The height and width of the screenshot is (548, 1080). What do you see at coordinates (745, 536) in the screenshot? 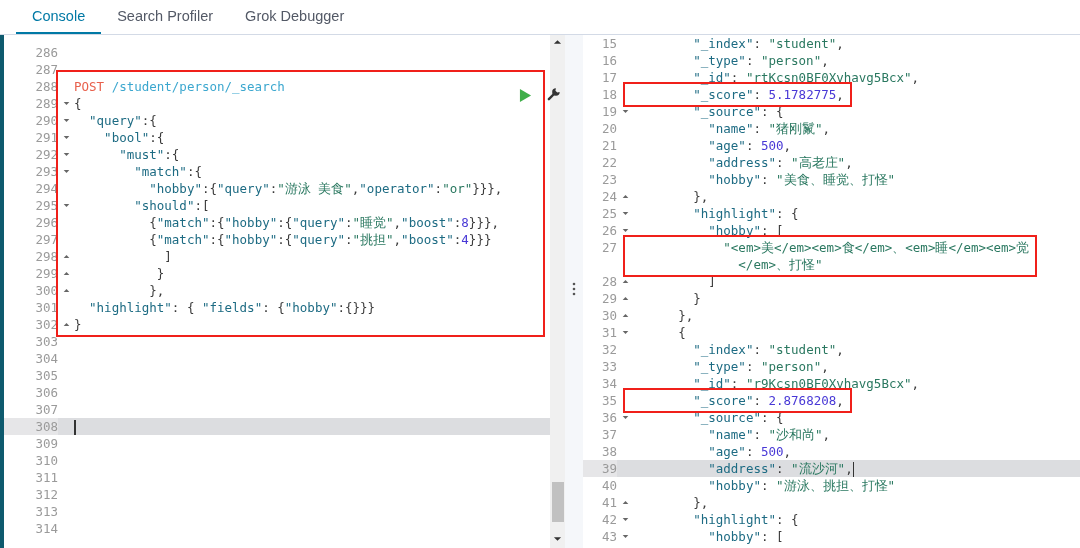
I see `code-line: "hobby": [` at bounding box center [745, 536].